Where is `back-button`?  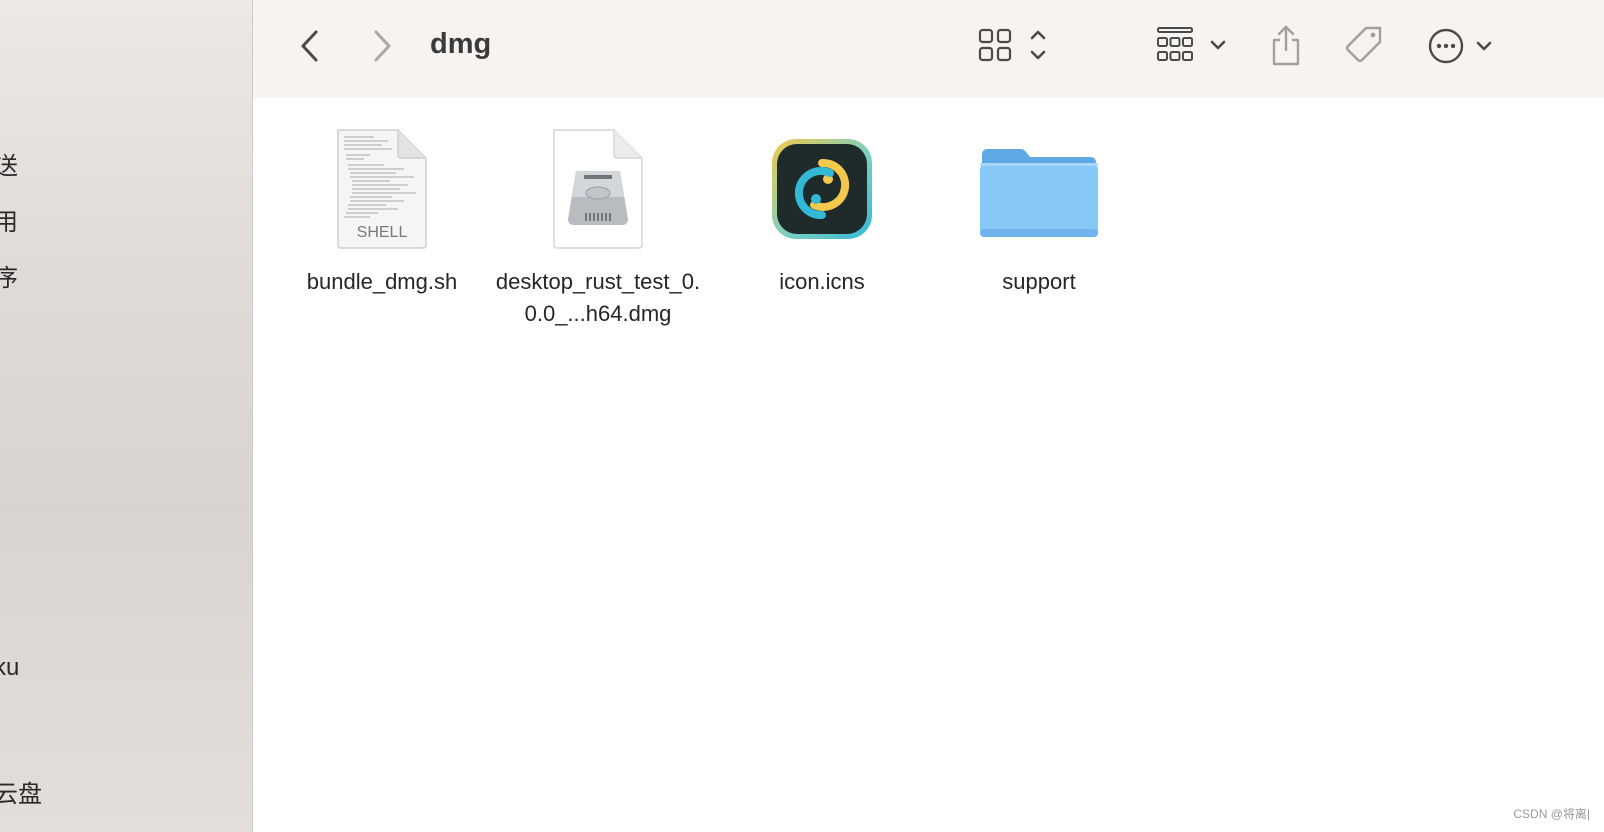 back-button is located at coordinates (310, 46).